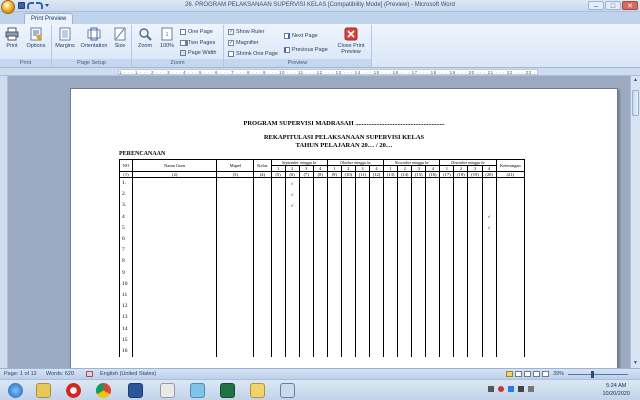 This screenshot has height=400, width=640. Describe the element at coordinates (351, 41) in the screenshot. I see `close-print-preview-button: Close Print Preview` at that location.